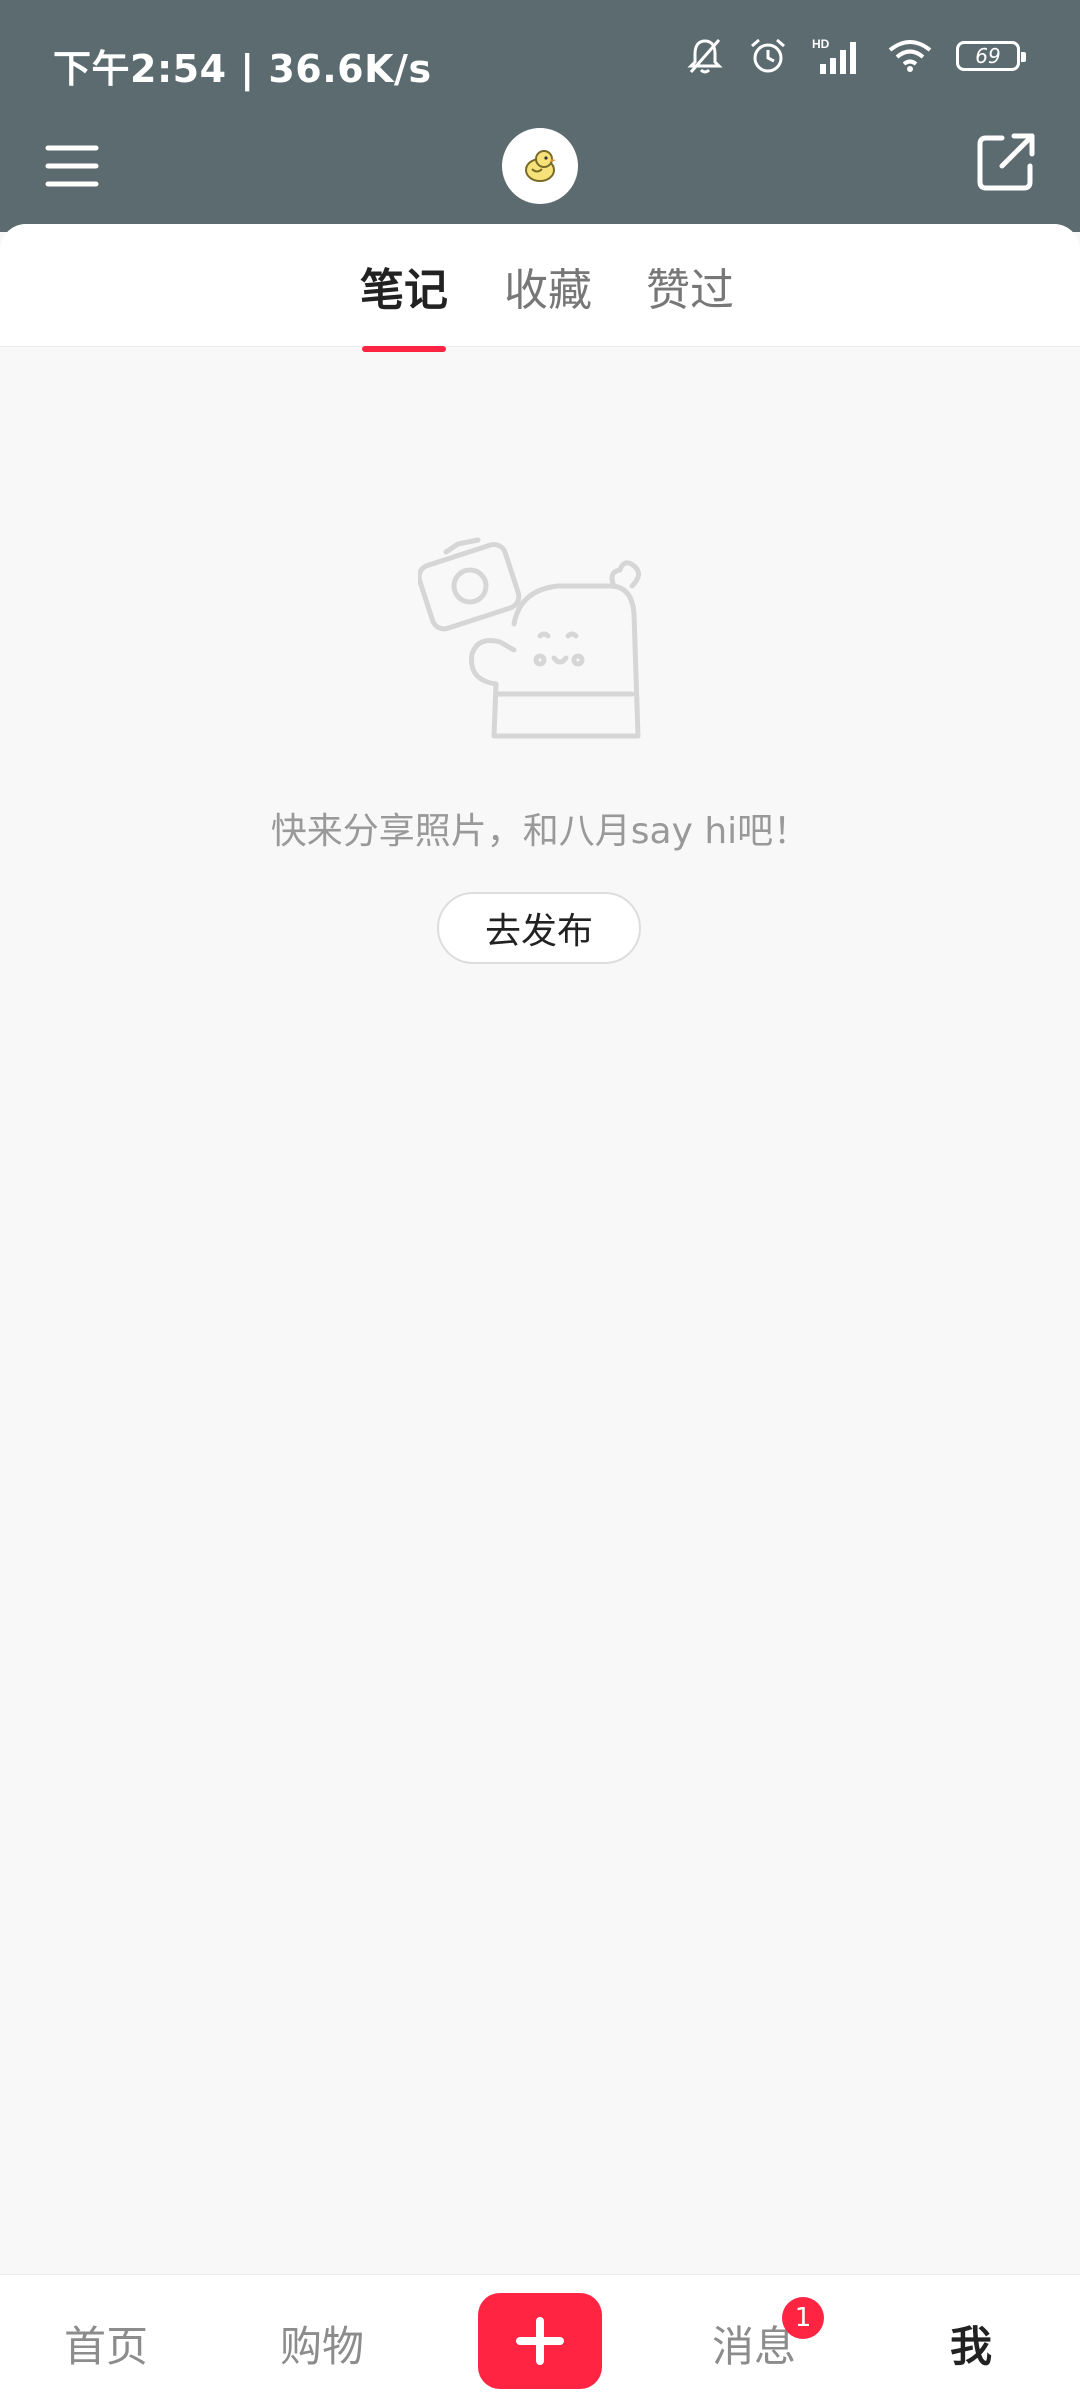  I want to click on share-external-icon, so click(1006, 162).